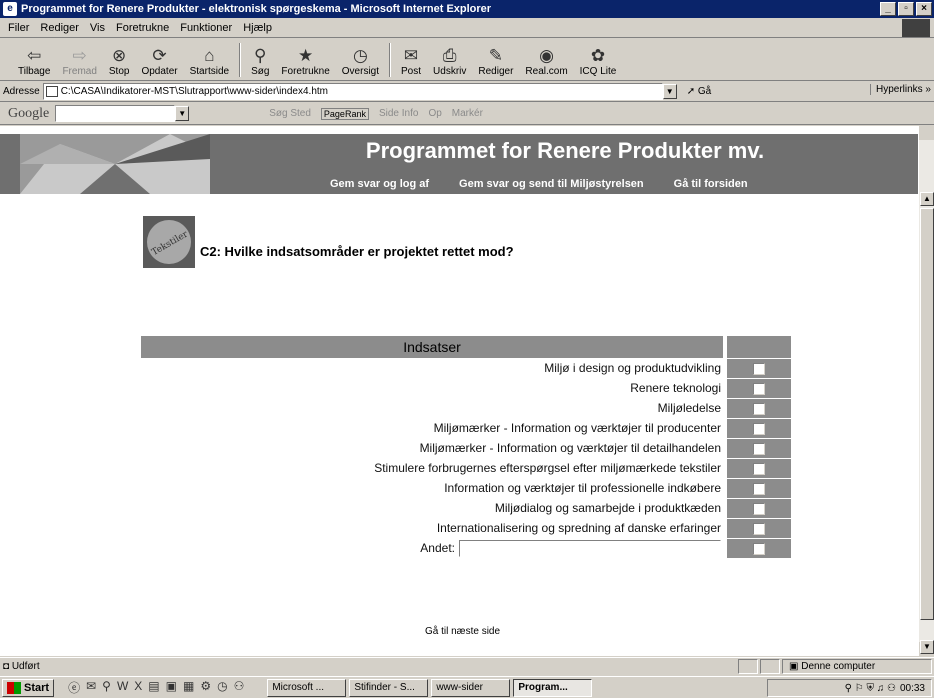 Image resolution: width=934 pixels, height=698 pixels. Describe the element at coordinates (927, 647) in the screenshot. I see `scroll-down-button: ▼` at that location.